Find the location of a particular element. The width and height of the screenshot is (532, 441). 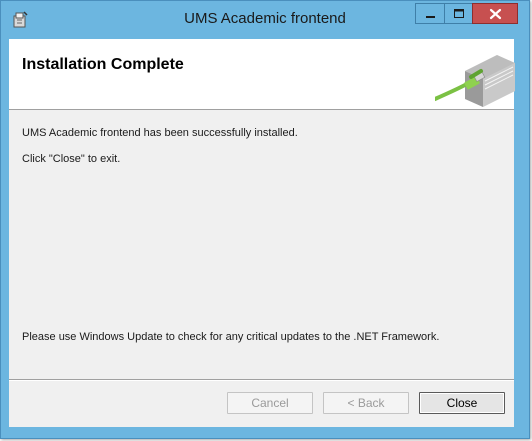

minimize-button is located at coordinates (430, 13).